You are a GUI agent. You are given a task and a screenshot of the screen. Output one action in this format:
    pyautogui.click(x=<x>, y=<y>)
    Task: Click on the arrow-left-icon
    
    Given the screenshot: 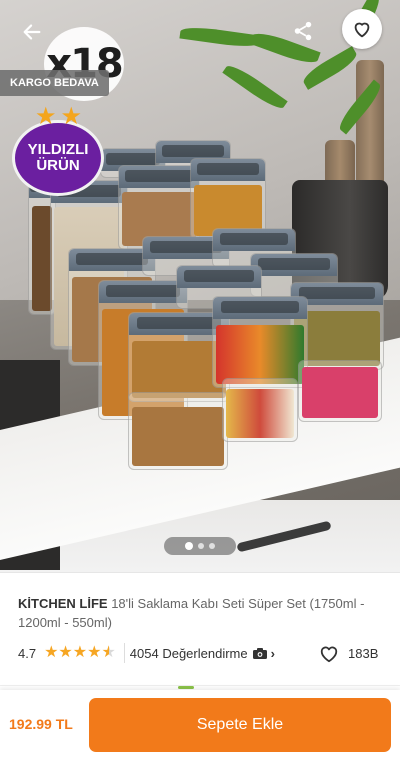 What is the action you would take?
    pyautogui.click(x=32, y=32)
    